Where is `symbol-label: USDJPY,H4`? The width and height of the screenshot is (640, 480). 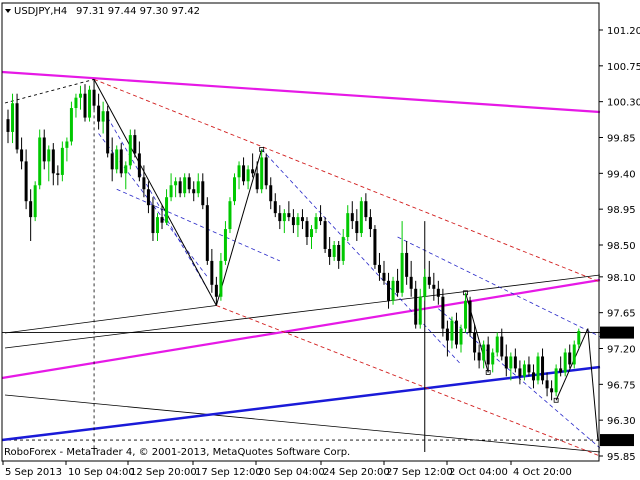
symbol-label: USDJPY,H4 is located at coordinates (40, 11).